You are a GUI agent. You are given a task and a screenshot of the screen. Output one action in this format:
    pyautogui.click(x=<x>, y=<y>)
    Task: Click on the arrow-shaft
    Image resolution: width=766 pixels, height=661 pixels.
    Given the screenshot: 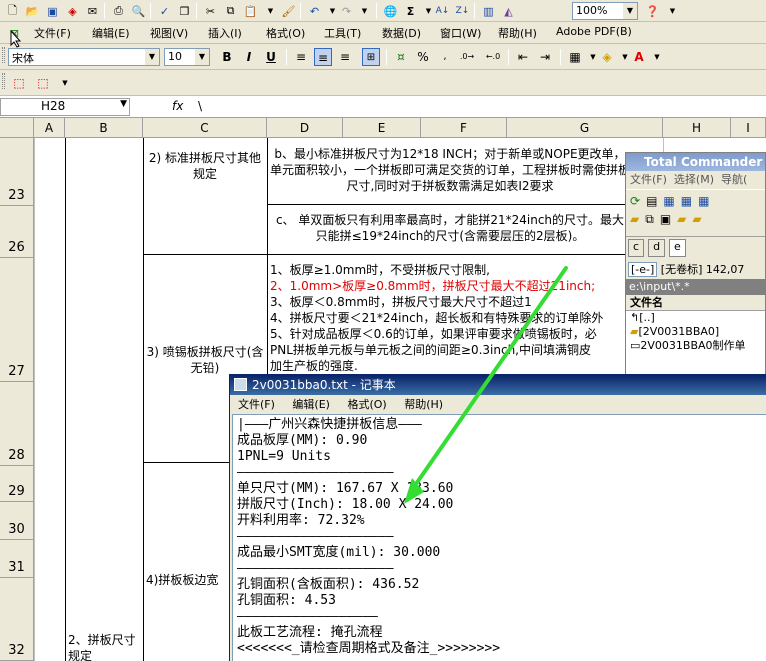 What is the action you would take?
    pyautogui.click(x=491, y=376)
    